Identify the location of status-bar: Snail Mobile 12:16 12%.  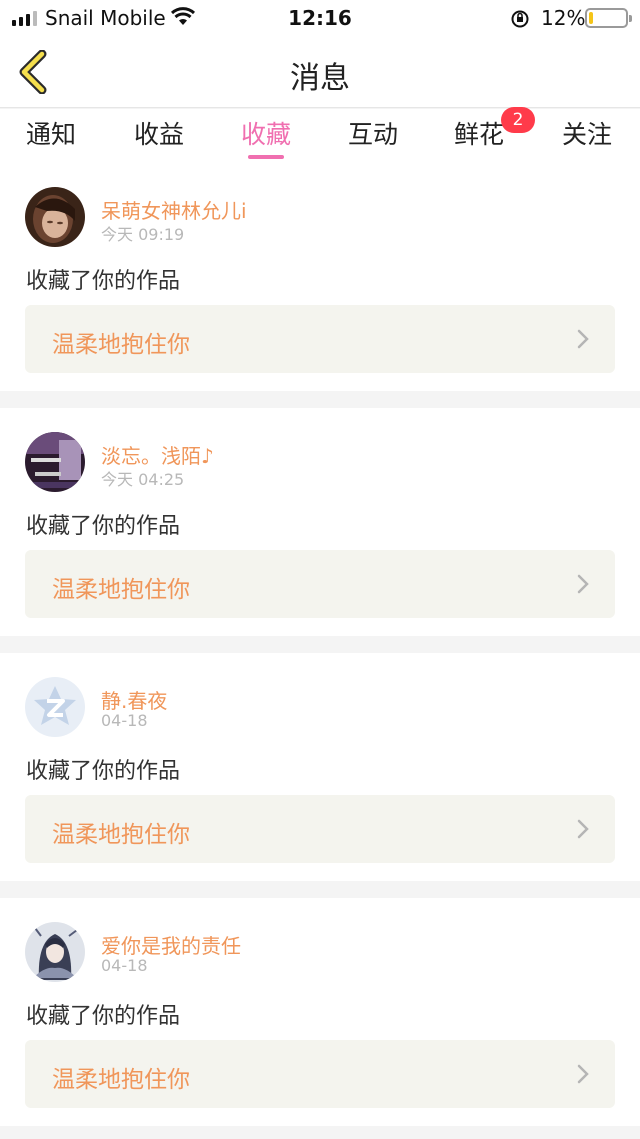
(320, 18).